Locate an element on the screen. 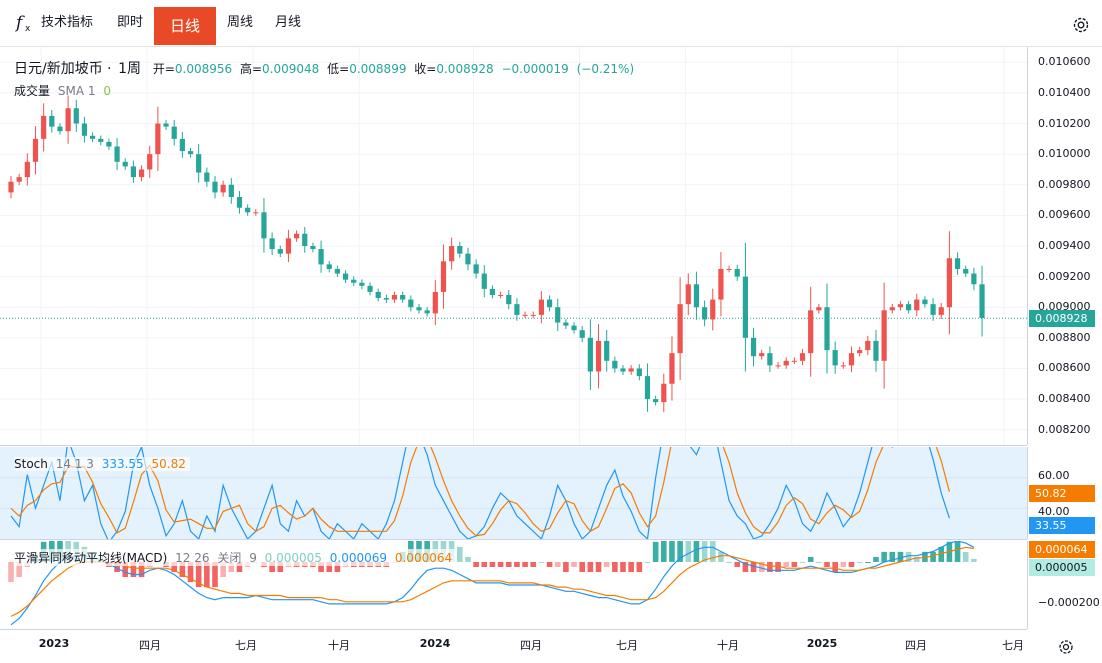  price-axis-tick: 0.010200 is located at coordinates (1064, 123).